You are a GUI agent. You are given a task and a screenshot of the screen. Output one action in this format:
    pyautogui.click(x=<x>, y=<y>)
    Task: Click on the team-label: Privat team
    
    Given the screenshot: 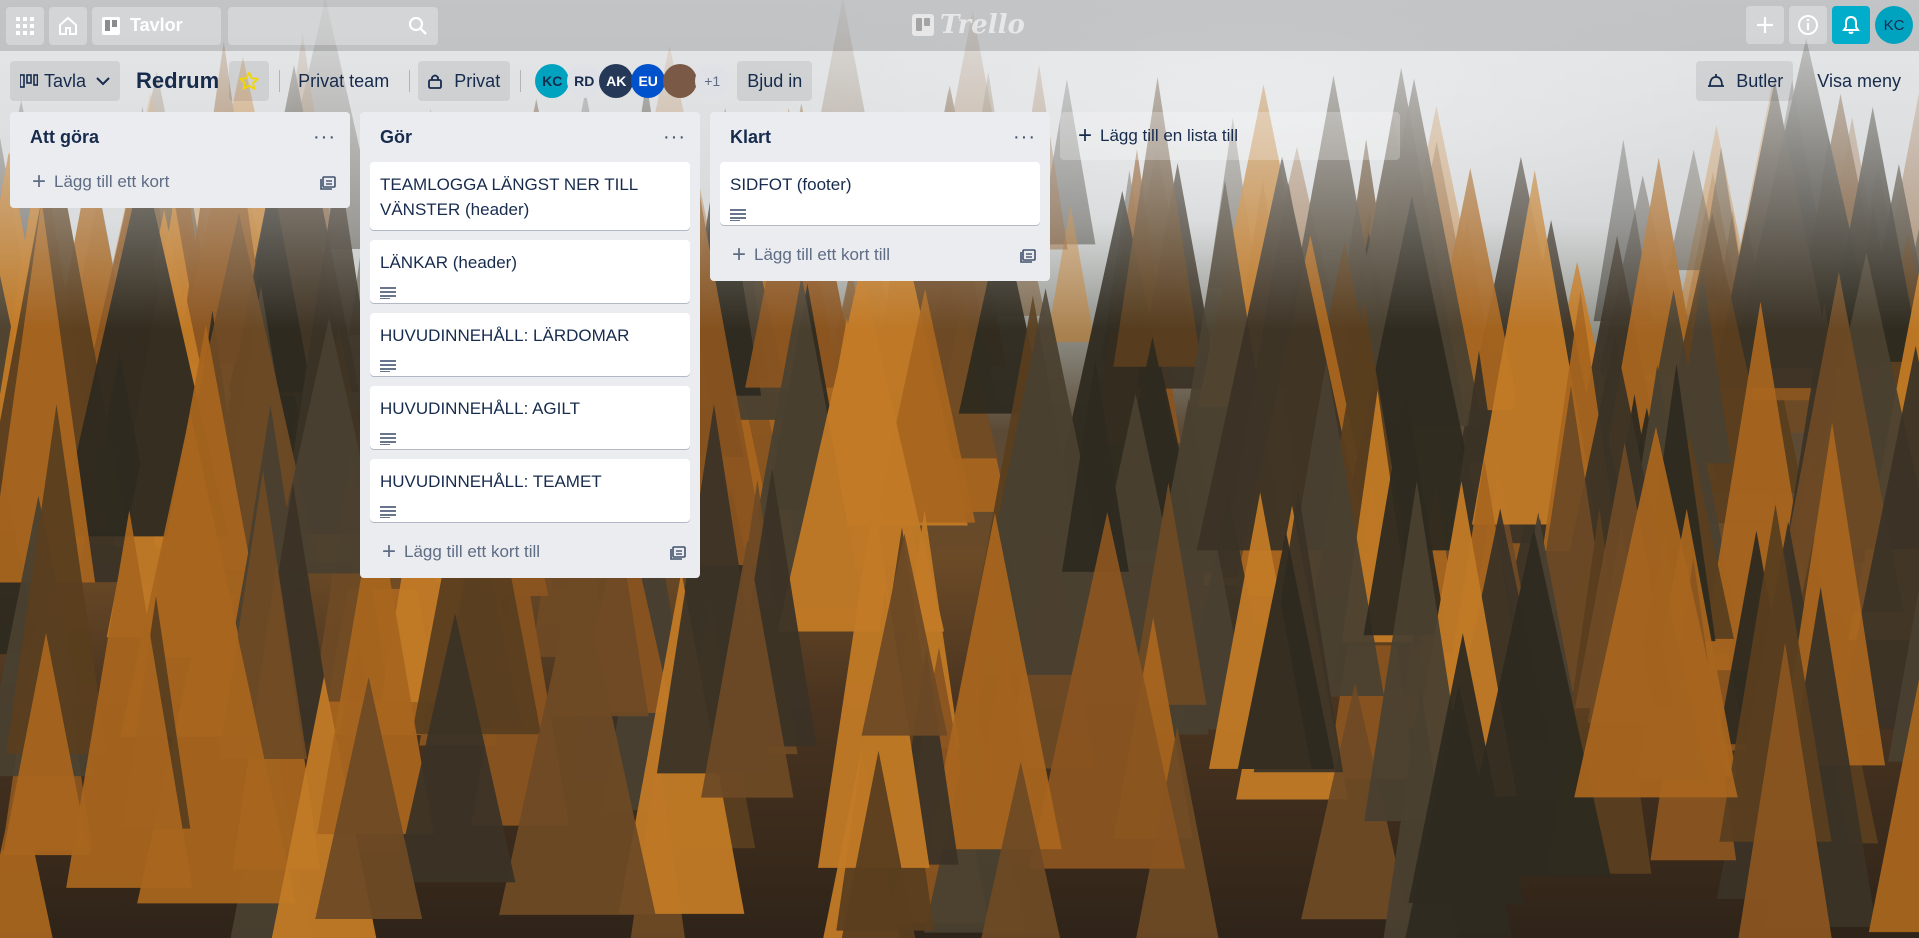 What is the action you would take?
    pyautogui.click(x=344, y=80)
    